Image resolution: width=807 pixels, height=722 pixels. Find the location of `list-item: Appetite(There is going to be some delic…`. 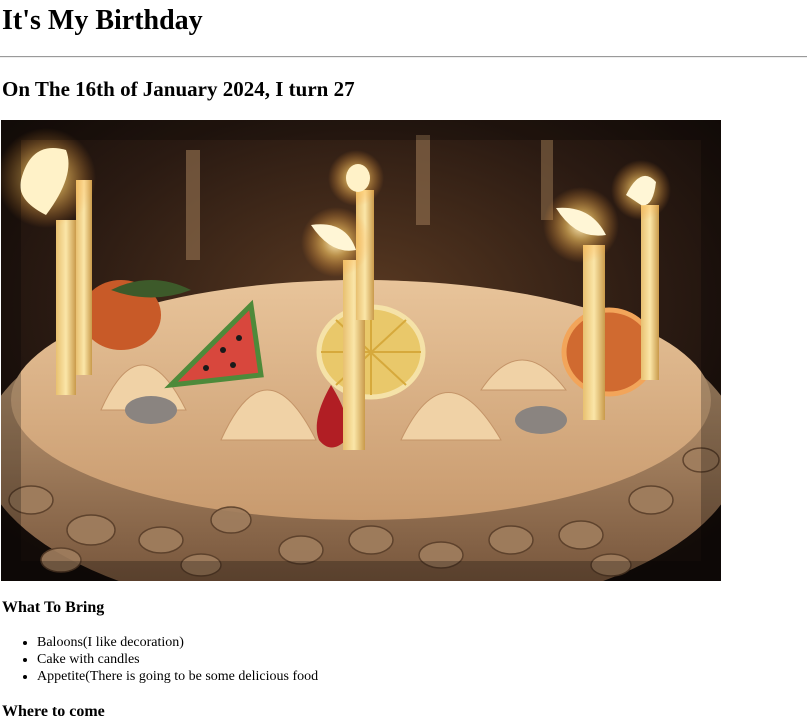

list-item: Appetite(There is going to be some delic… is located at coordinates (177, 676).